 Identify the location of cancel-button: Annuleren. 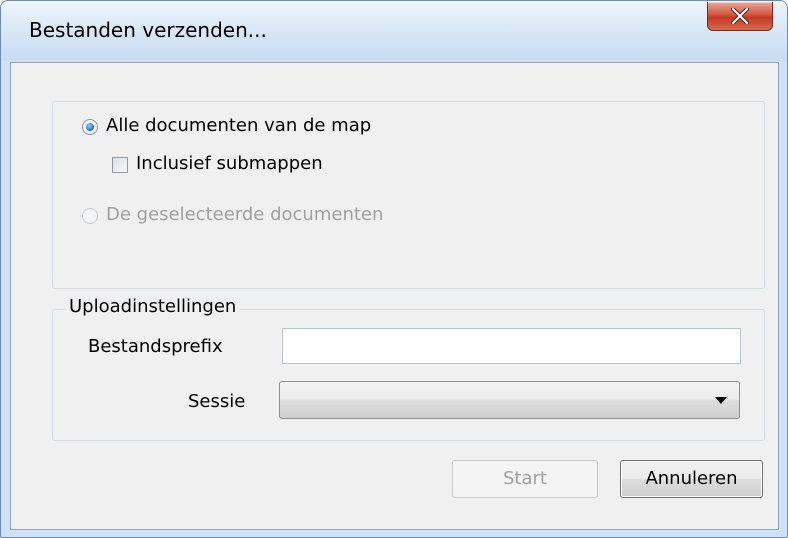
(691, 479).